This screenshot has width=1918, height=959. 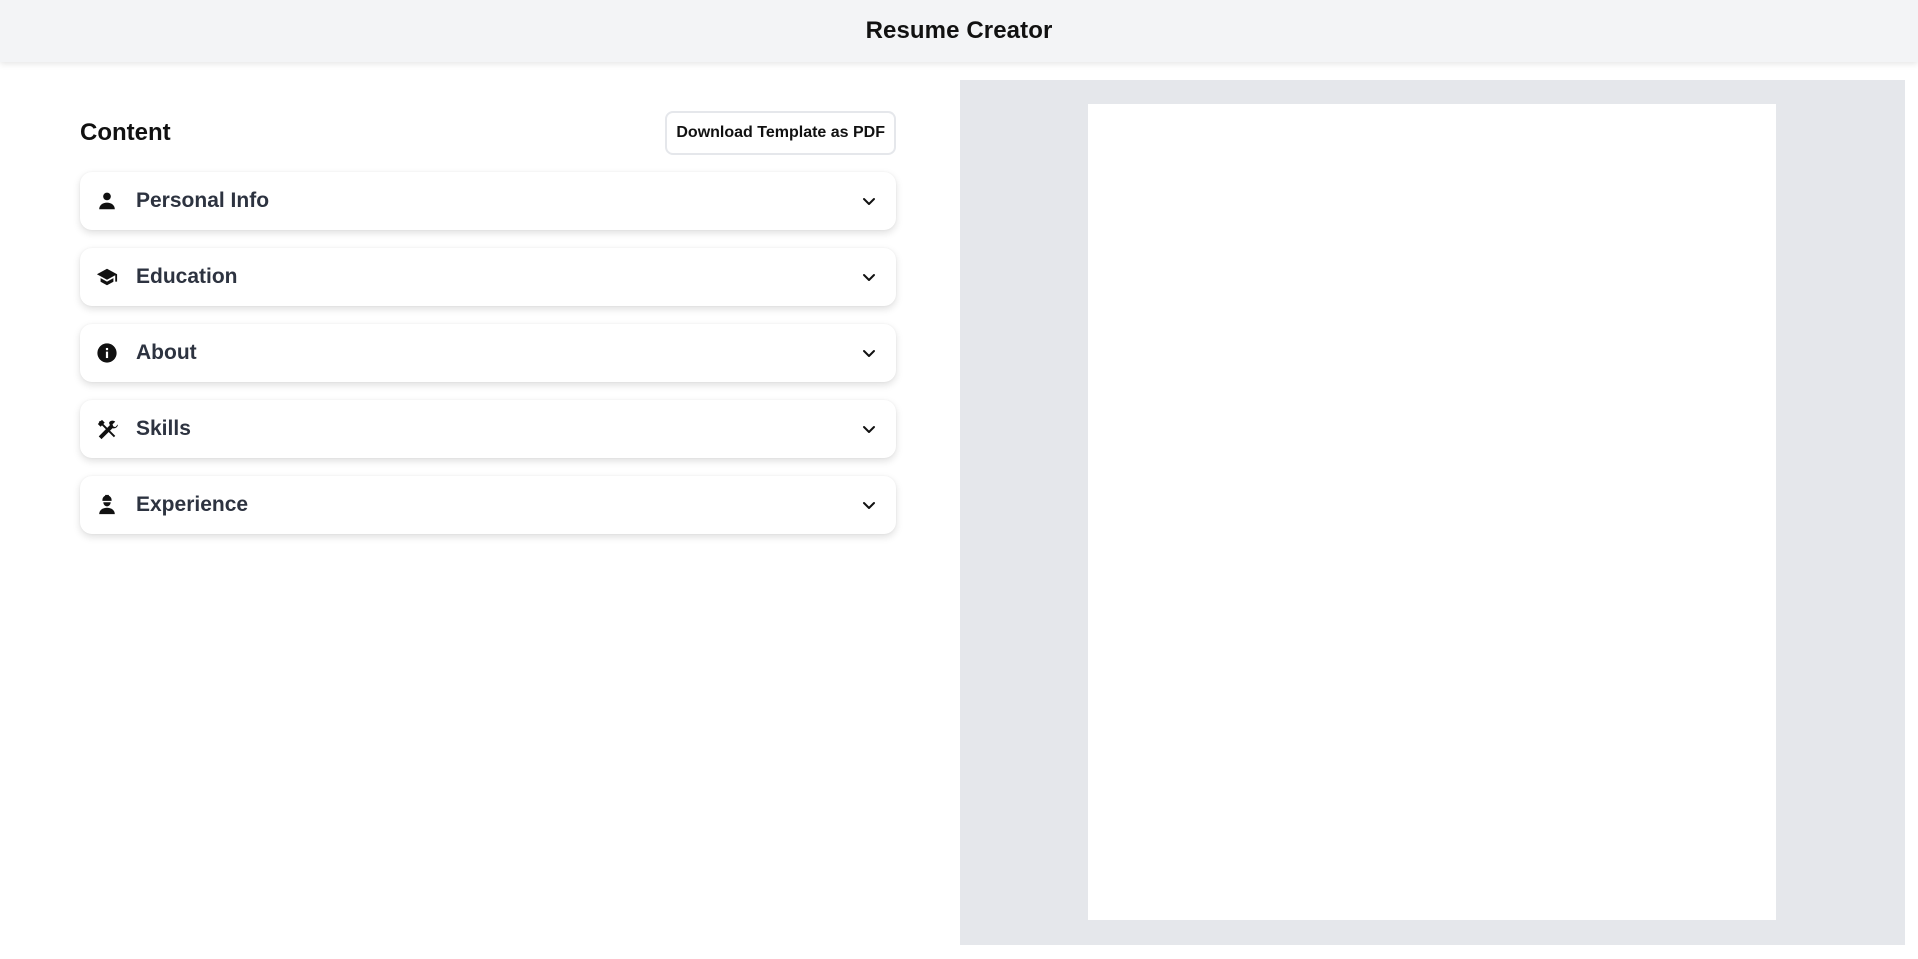 What do you see at coordinates (107, 277) in the screenshot?
I see `graduation-cap-icon` at bounding box center [107, 277].